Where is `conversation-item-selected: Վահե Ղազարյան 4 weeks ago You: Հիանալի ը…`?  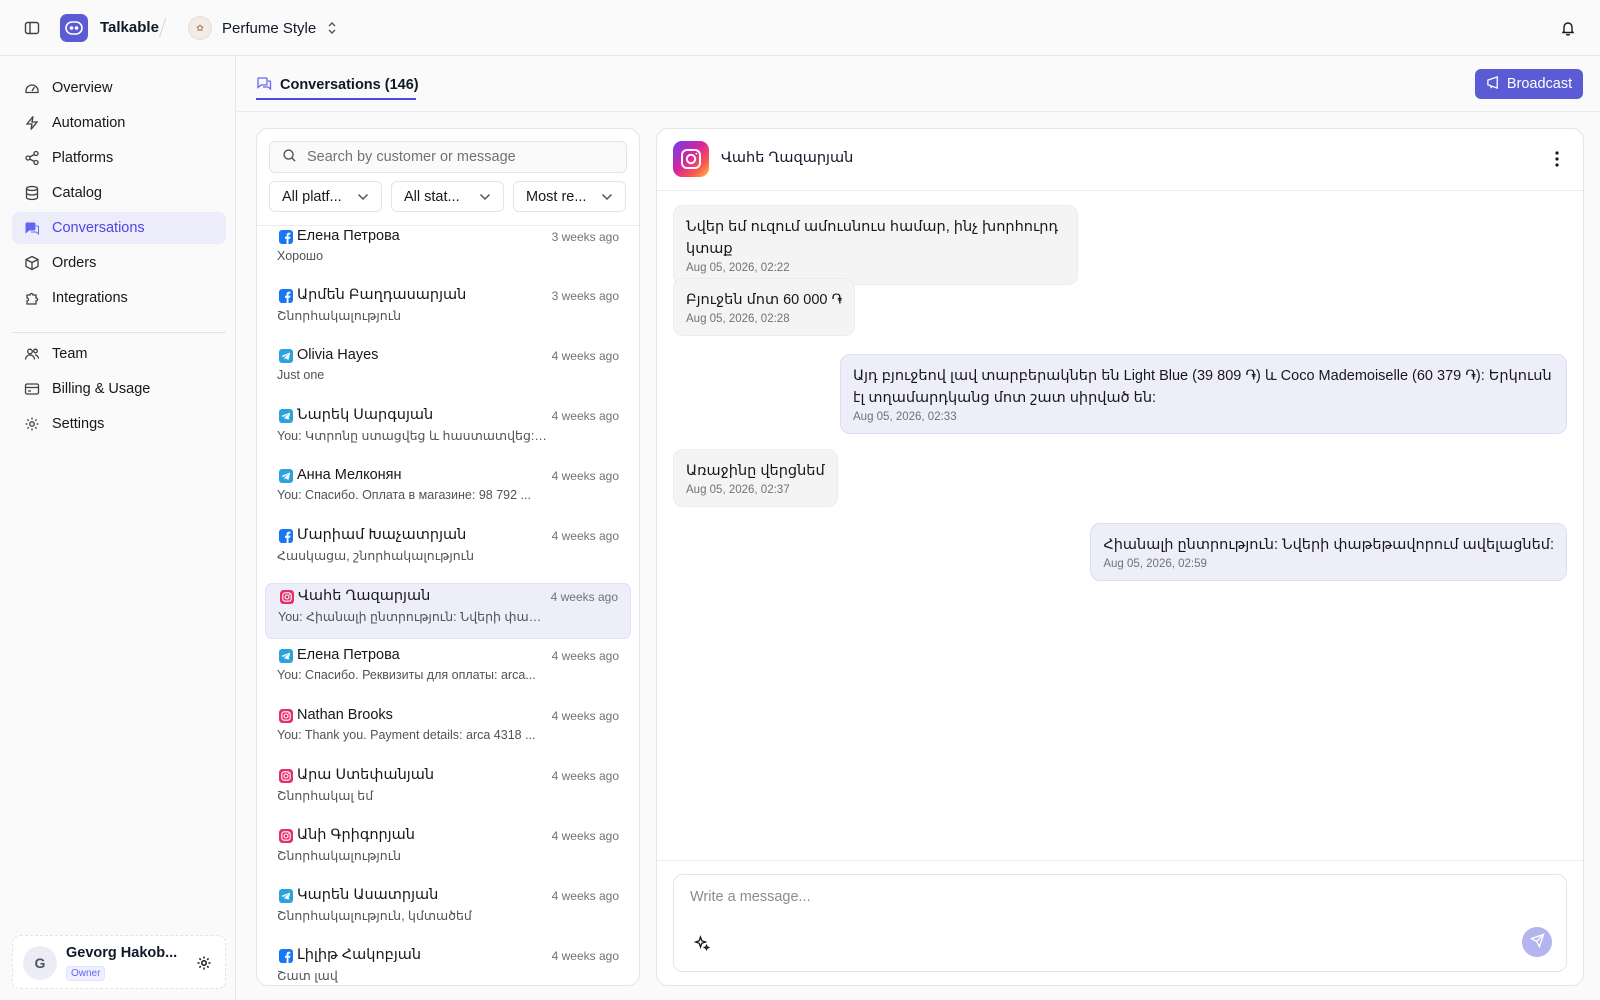 conversation-item-selected: Վահե Ղազարյան 4 weeks ago You: Հիանալի ը… is located at coordinates (448, 611).